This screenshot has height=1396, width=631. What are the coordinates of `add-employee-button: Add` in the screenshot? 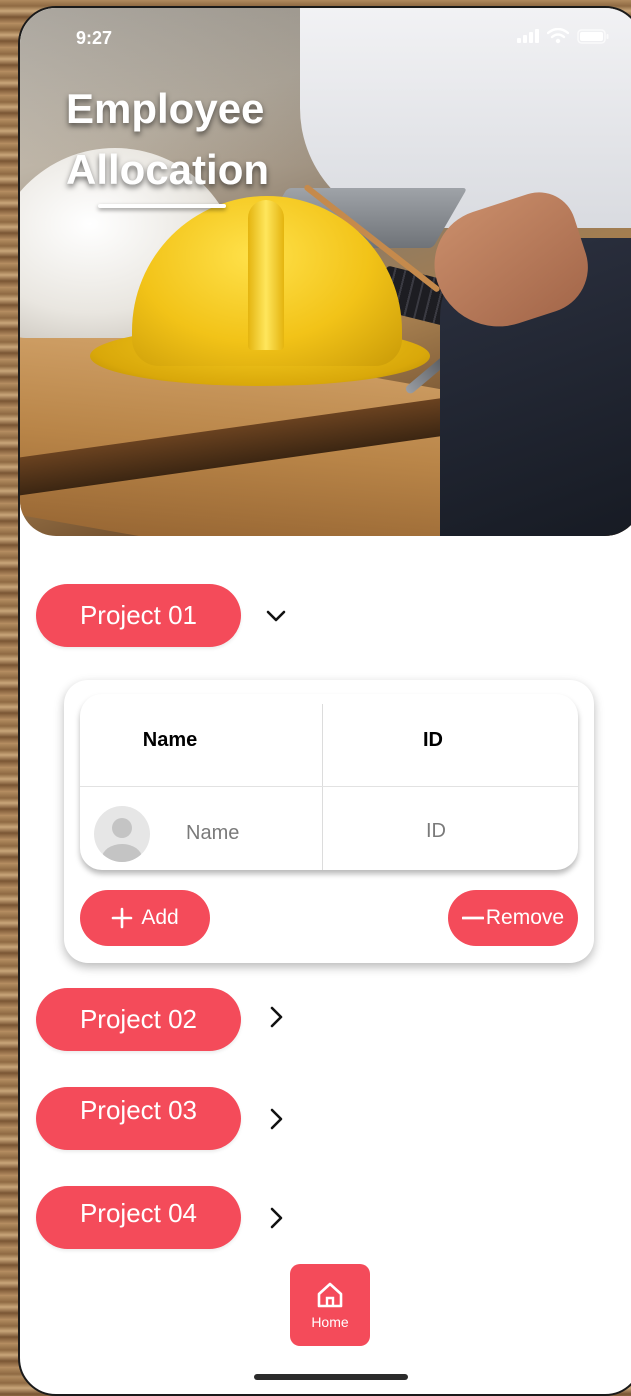 It's located at (145, 918).